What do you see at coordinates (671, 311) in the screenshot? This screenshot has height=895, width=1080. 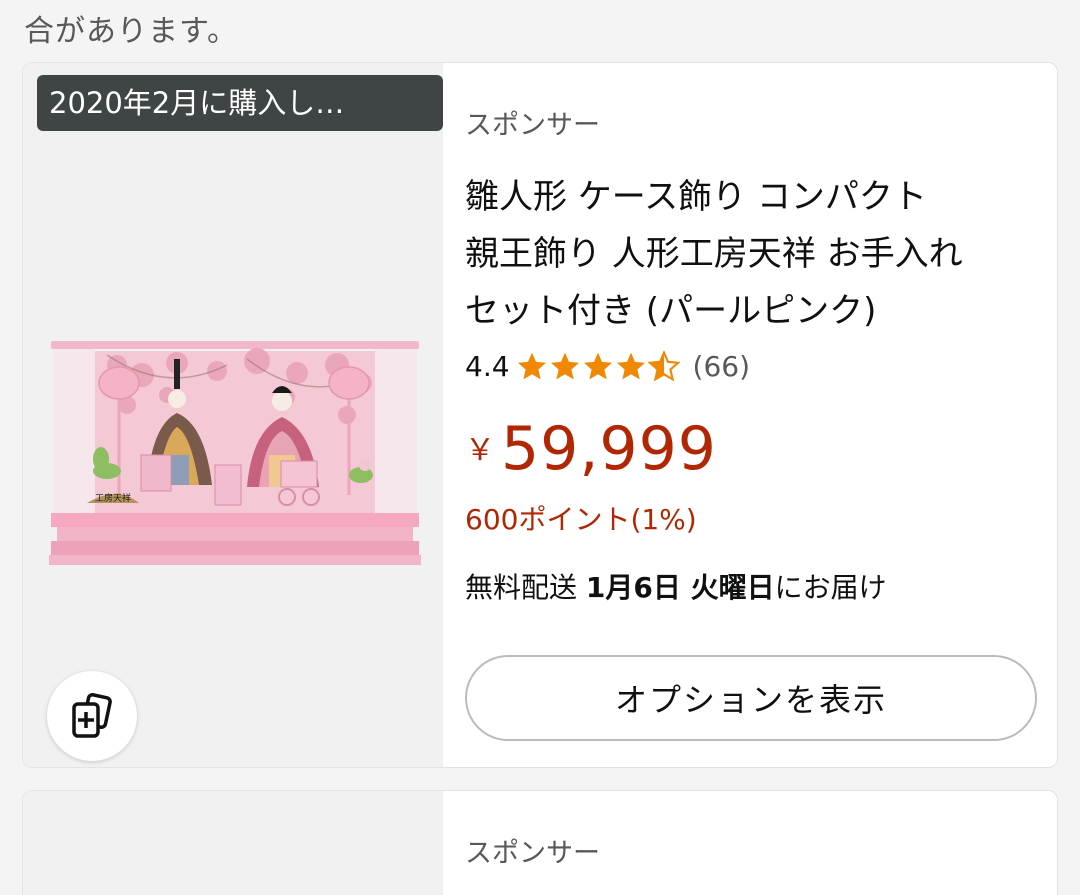 I see `product-title-line: セット付き (パールピンク)` at bounding box center [671, 311].